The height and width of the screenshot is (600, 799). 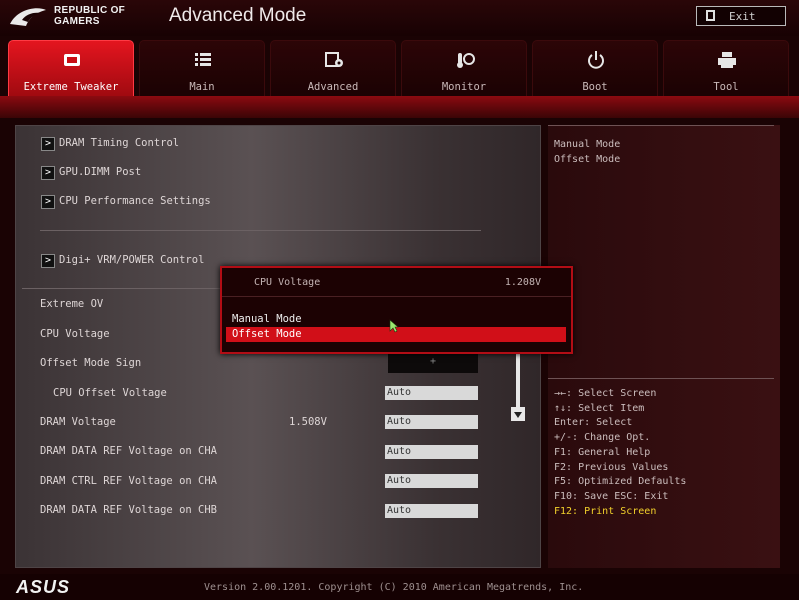 I want to click on popup-title: CPU Voltage, so click(x=287, y=282).